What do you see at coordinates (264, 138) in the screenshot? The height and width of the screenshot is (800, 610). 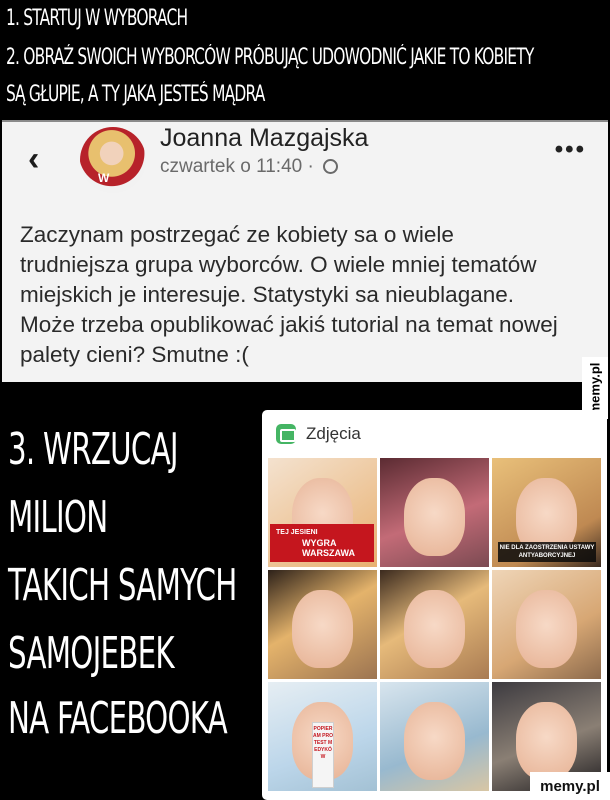 I see `post-author-name: Joanna Mazgajska` at bounding box center [264, 138].